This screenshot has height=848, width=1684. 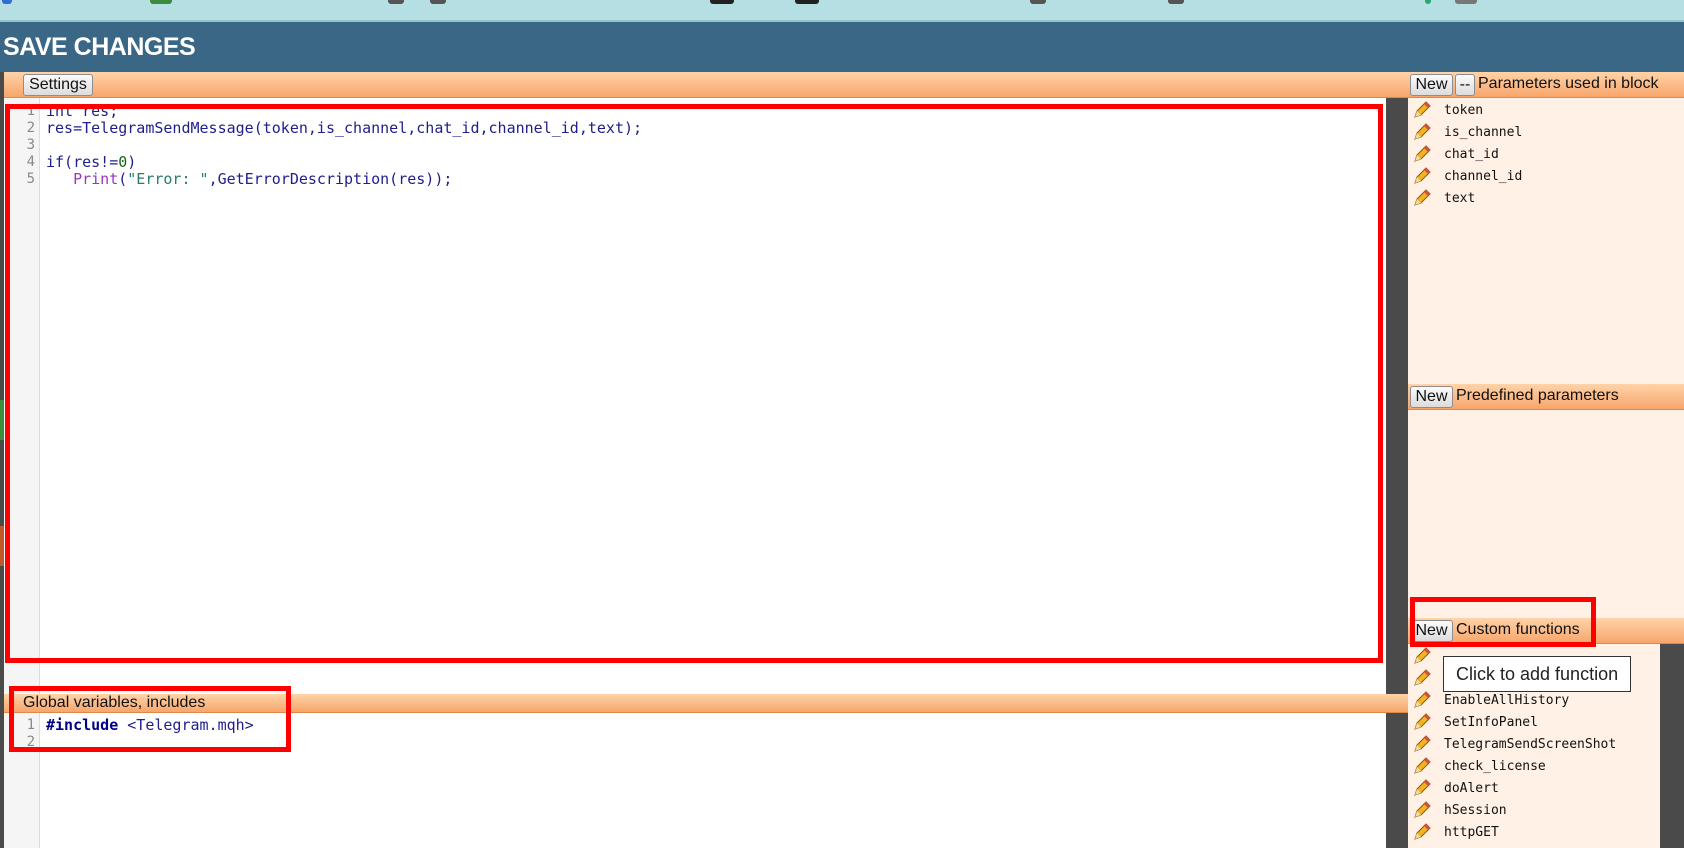 What do you see at coordinates (1537, 674) in the screenshot?
I see `add-function-tooltip: Click to add function` at bounding box center [1537, 674].